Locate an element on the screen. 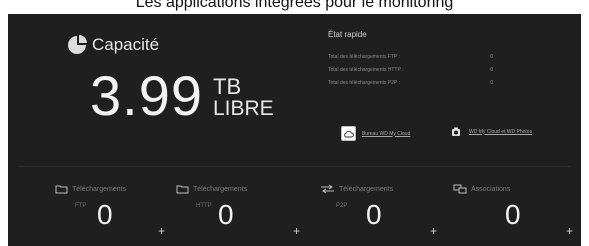 This screenshot has height=246, width=589. ftp-downloads-tile: Téléchargements FTP 0 + is located at coordinates (120, 213).